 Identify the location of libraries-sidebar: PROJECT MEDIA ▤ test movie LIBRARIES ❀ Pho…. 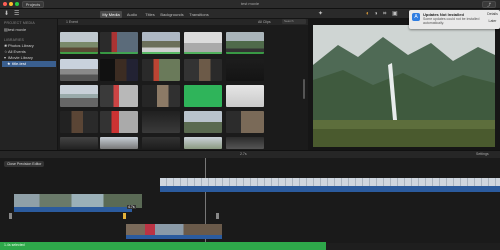
(29, 84).